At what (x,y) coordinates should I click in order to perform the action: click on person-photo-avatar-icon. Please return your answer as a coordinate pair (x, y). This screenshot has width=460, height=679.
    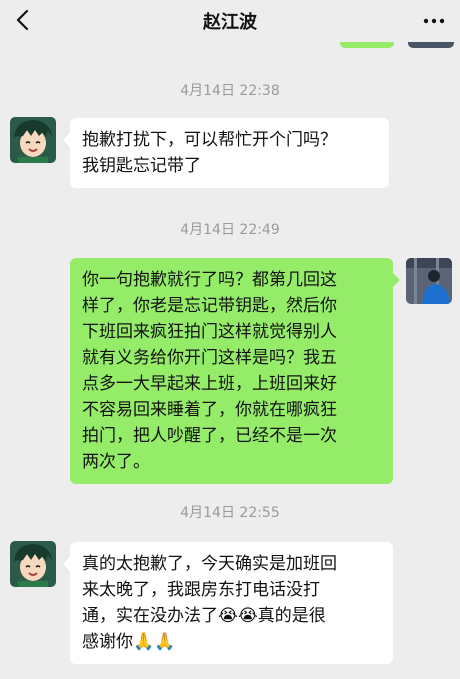
    Looking at the image, I should click on (429, 281).